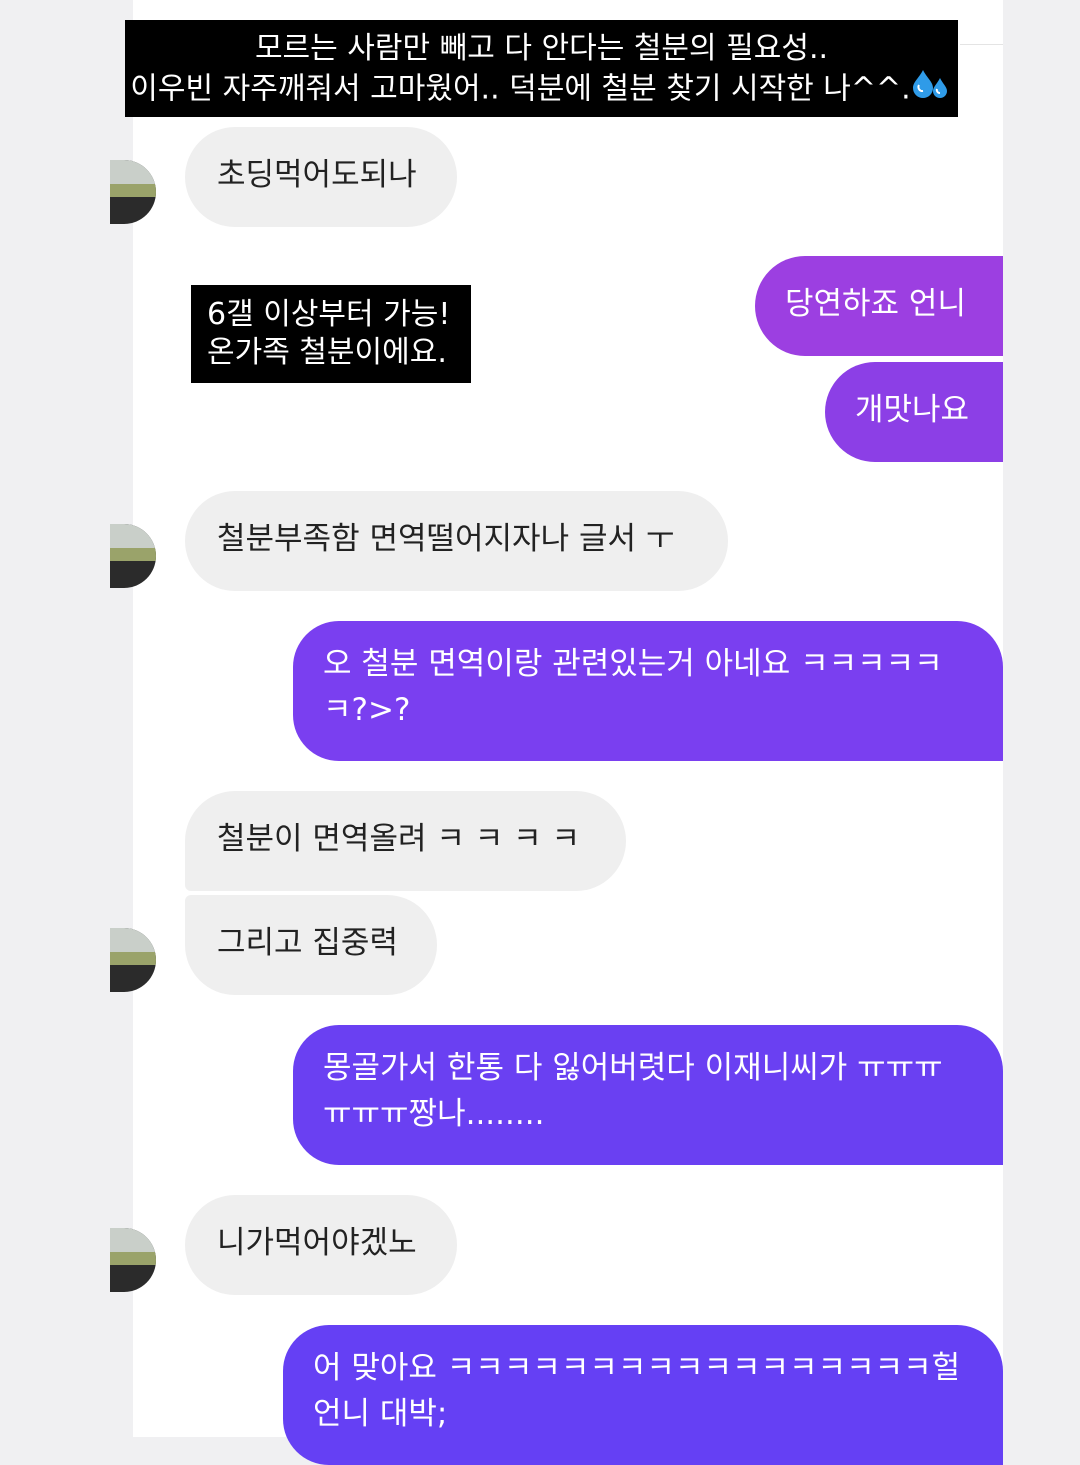  I want to click on message-text: 철분부족함 면역떨어지자나 글서 ㅜ, so click(446, 539).